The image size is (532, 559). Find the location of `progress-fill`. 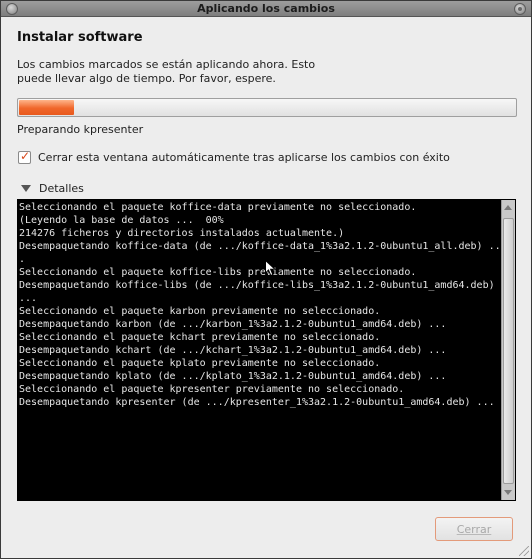

progress-fill is located at coordinates (46, 107).